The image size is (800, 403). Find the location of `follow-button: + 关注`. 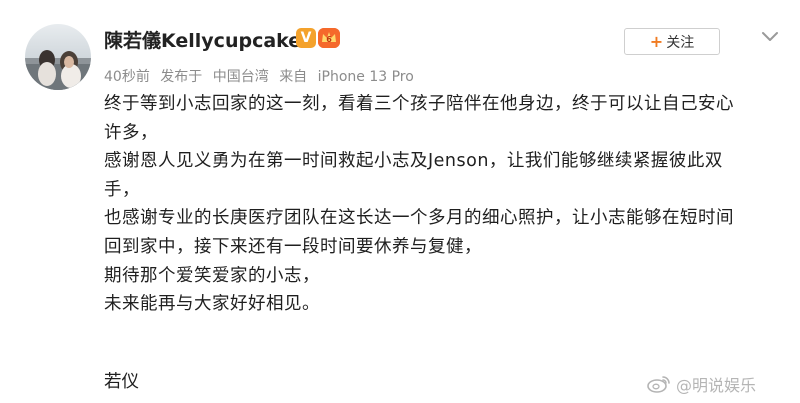

follow-button: + 关注 is located at coordinates (672, 41).